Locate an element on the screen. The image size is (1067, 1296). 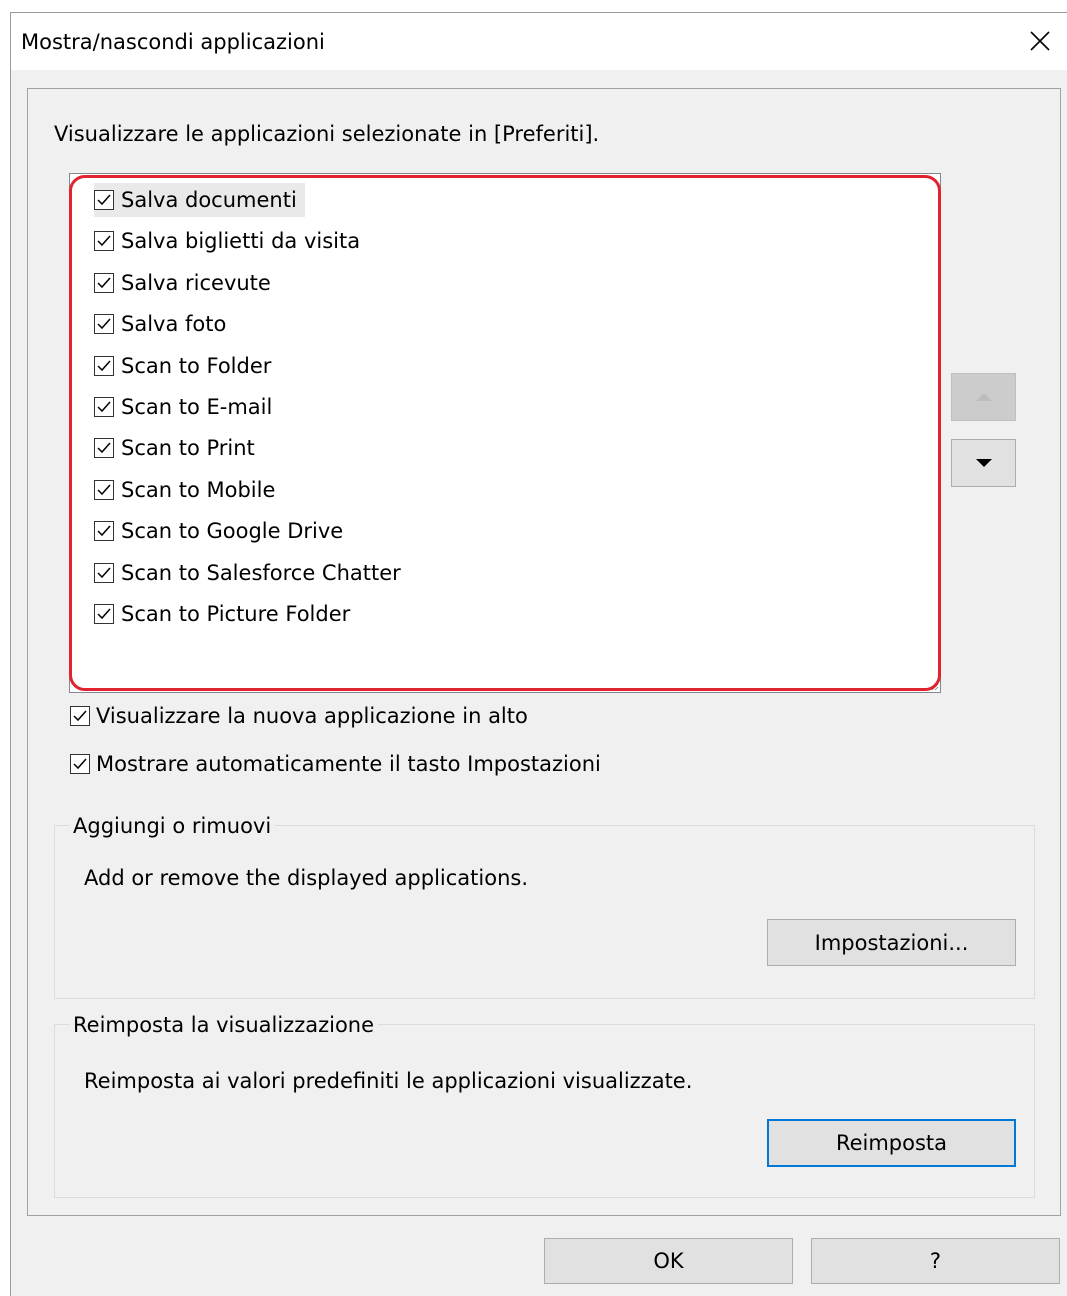
dialog-title: Mostra/nascondi applicazioni is located at coordinates (173, 42).